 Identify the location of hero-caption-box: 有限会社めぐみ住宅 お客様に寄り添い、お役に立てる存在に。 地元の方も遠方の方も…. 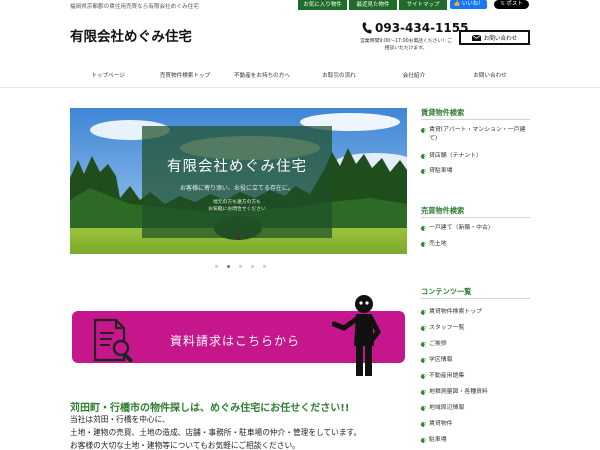
(237, 182).